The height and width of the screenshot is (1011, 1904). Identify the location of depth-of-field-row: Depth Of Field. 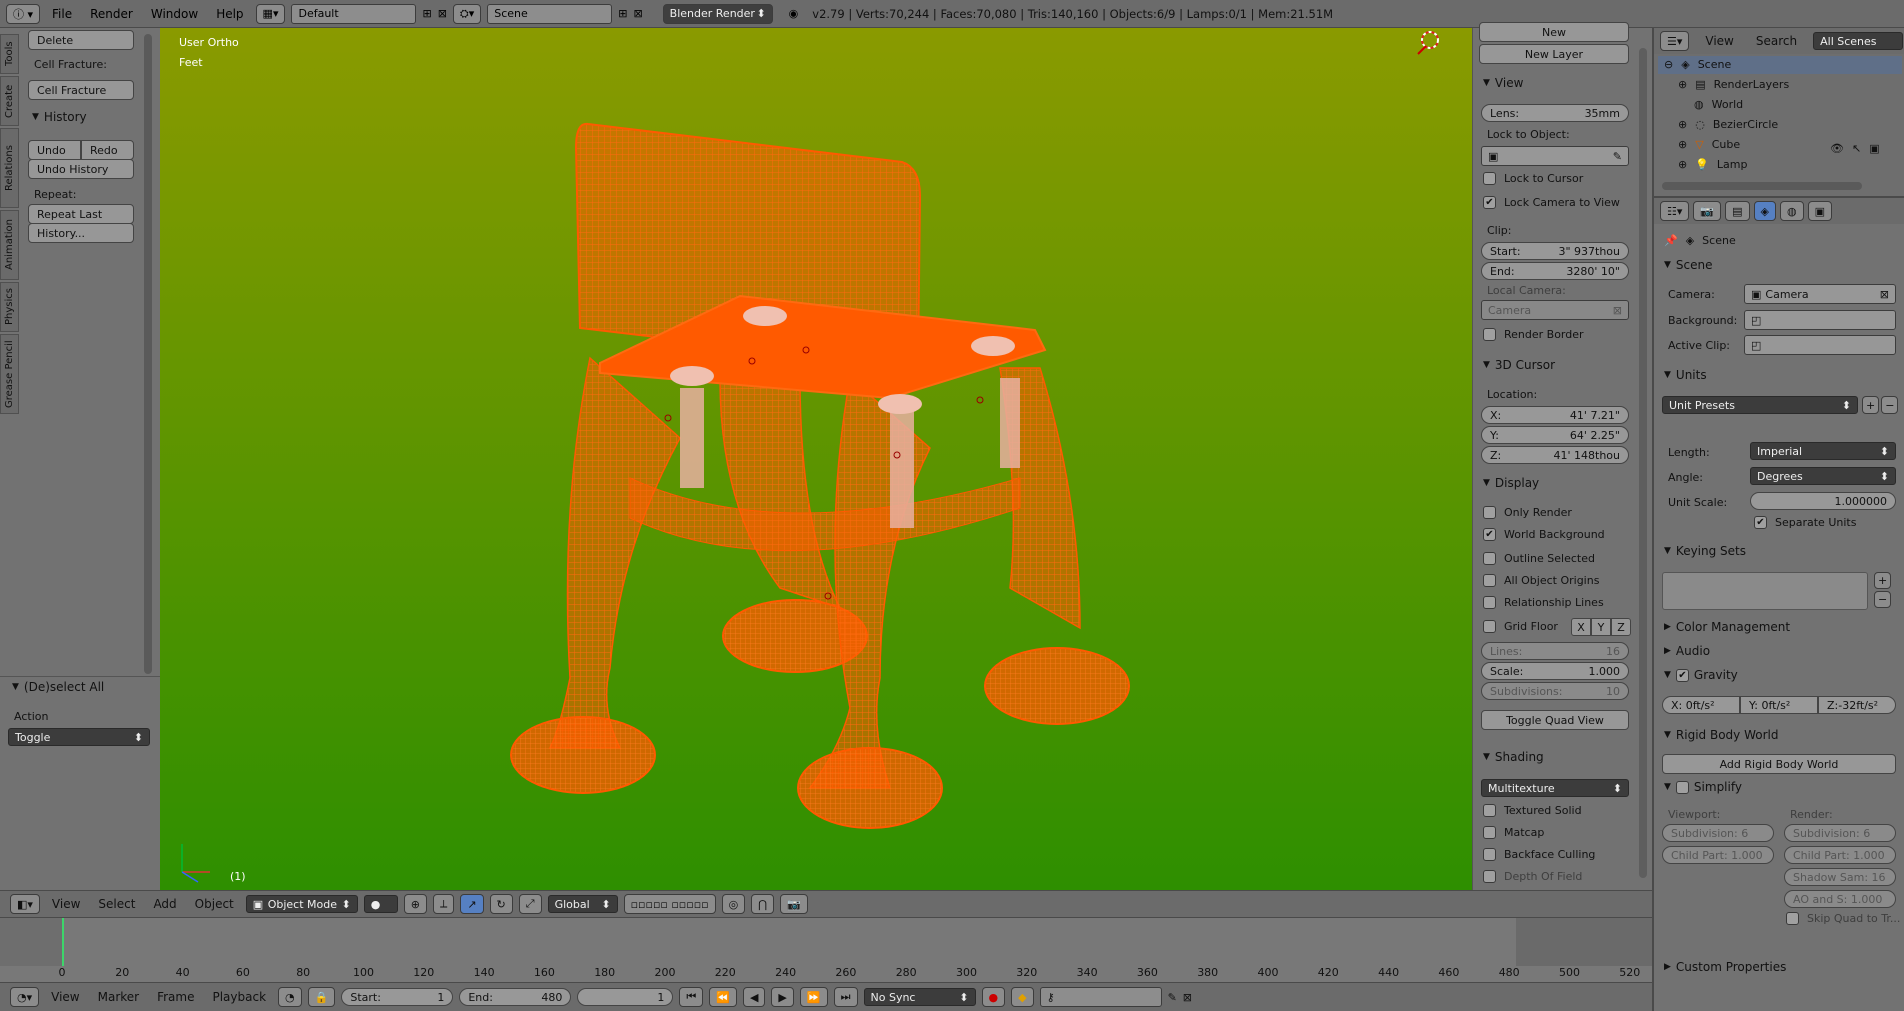
(1532, 876).